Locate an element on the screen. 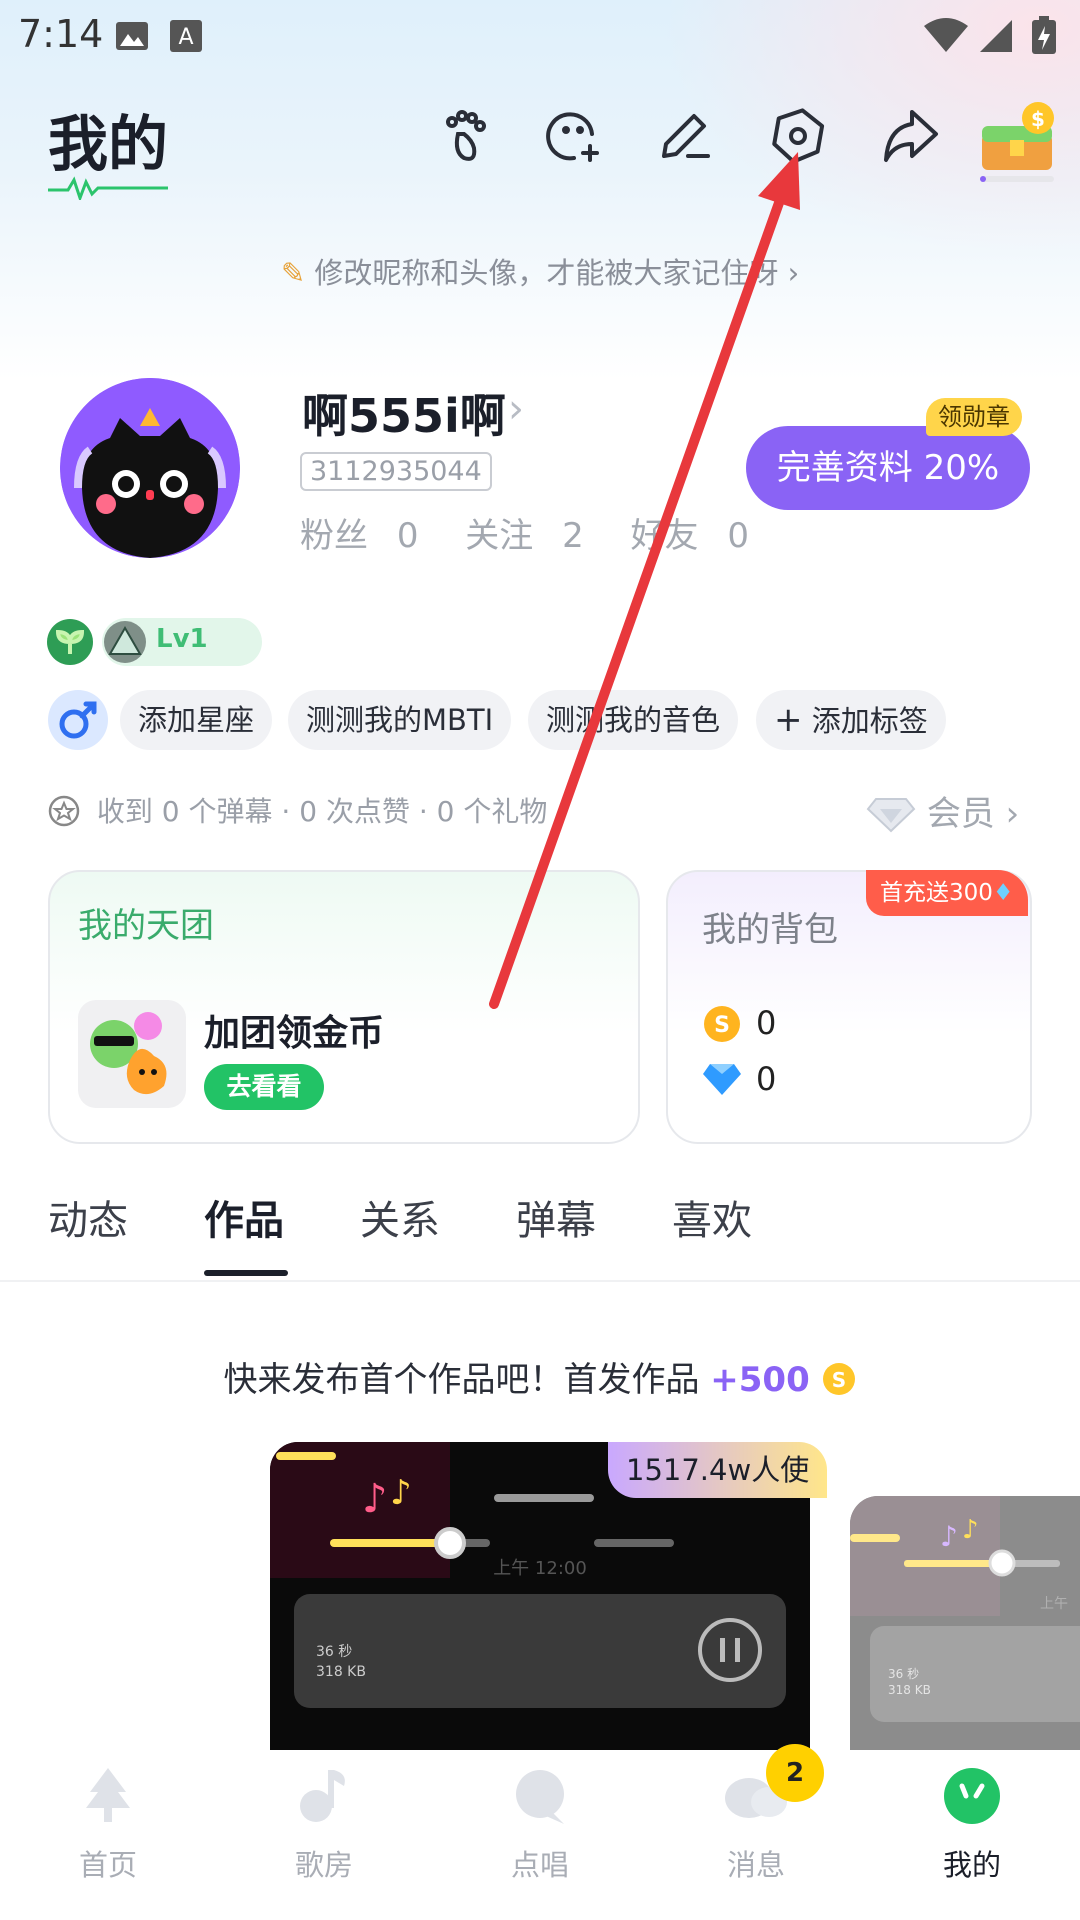 This screenshot has width=1080, height=1920. medal-badge: 领勋章 is located at coordinates (974, 417).